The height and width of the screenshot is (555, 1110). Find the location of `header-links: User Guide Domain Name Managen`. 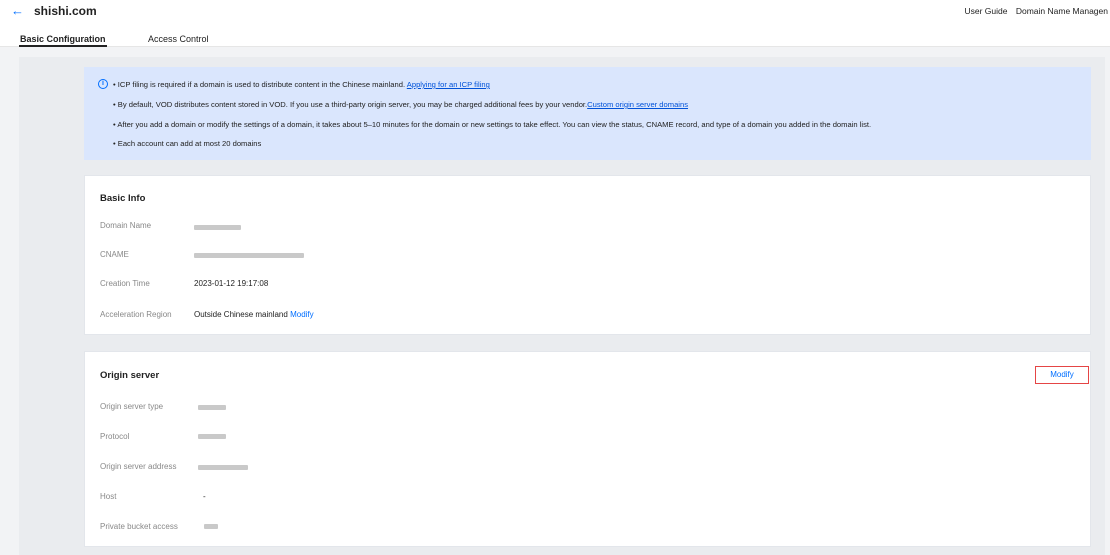

header-links: User Guide Domain Name Managen is located at coordinates (1033, 11).